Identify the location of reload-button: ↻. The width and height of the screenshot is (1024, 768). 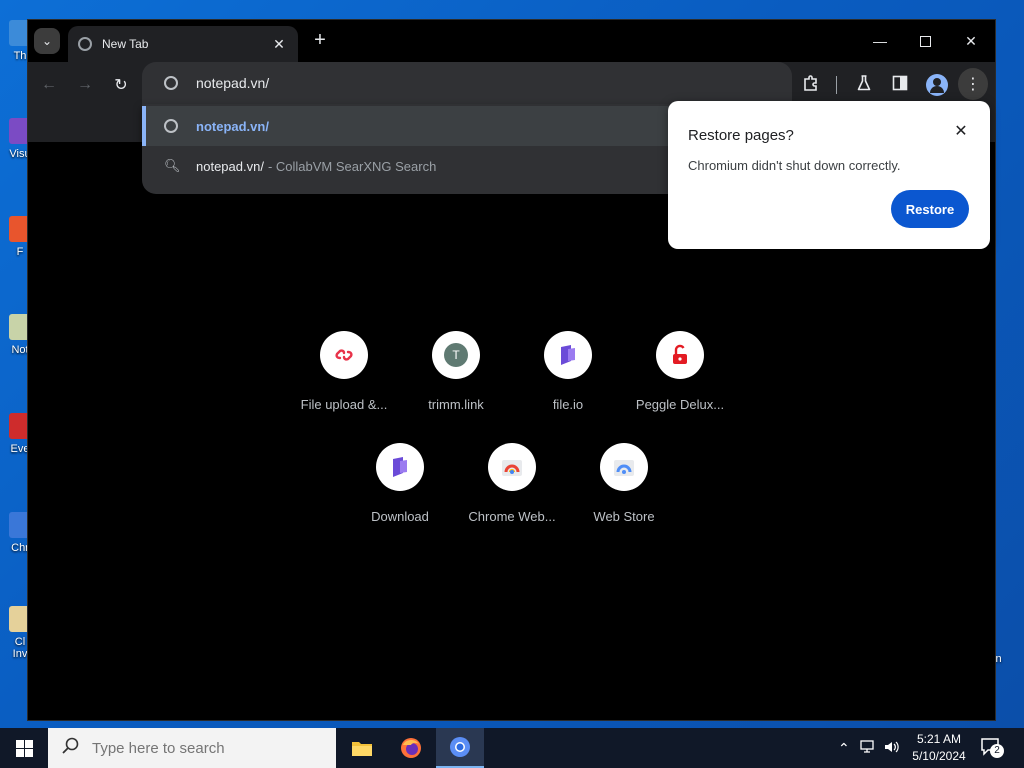
(121, 85).